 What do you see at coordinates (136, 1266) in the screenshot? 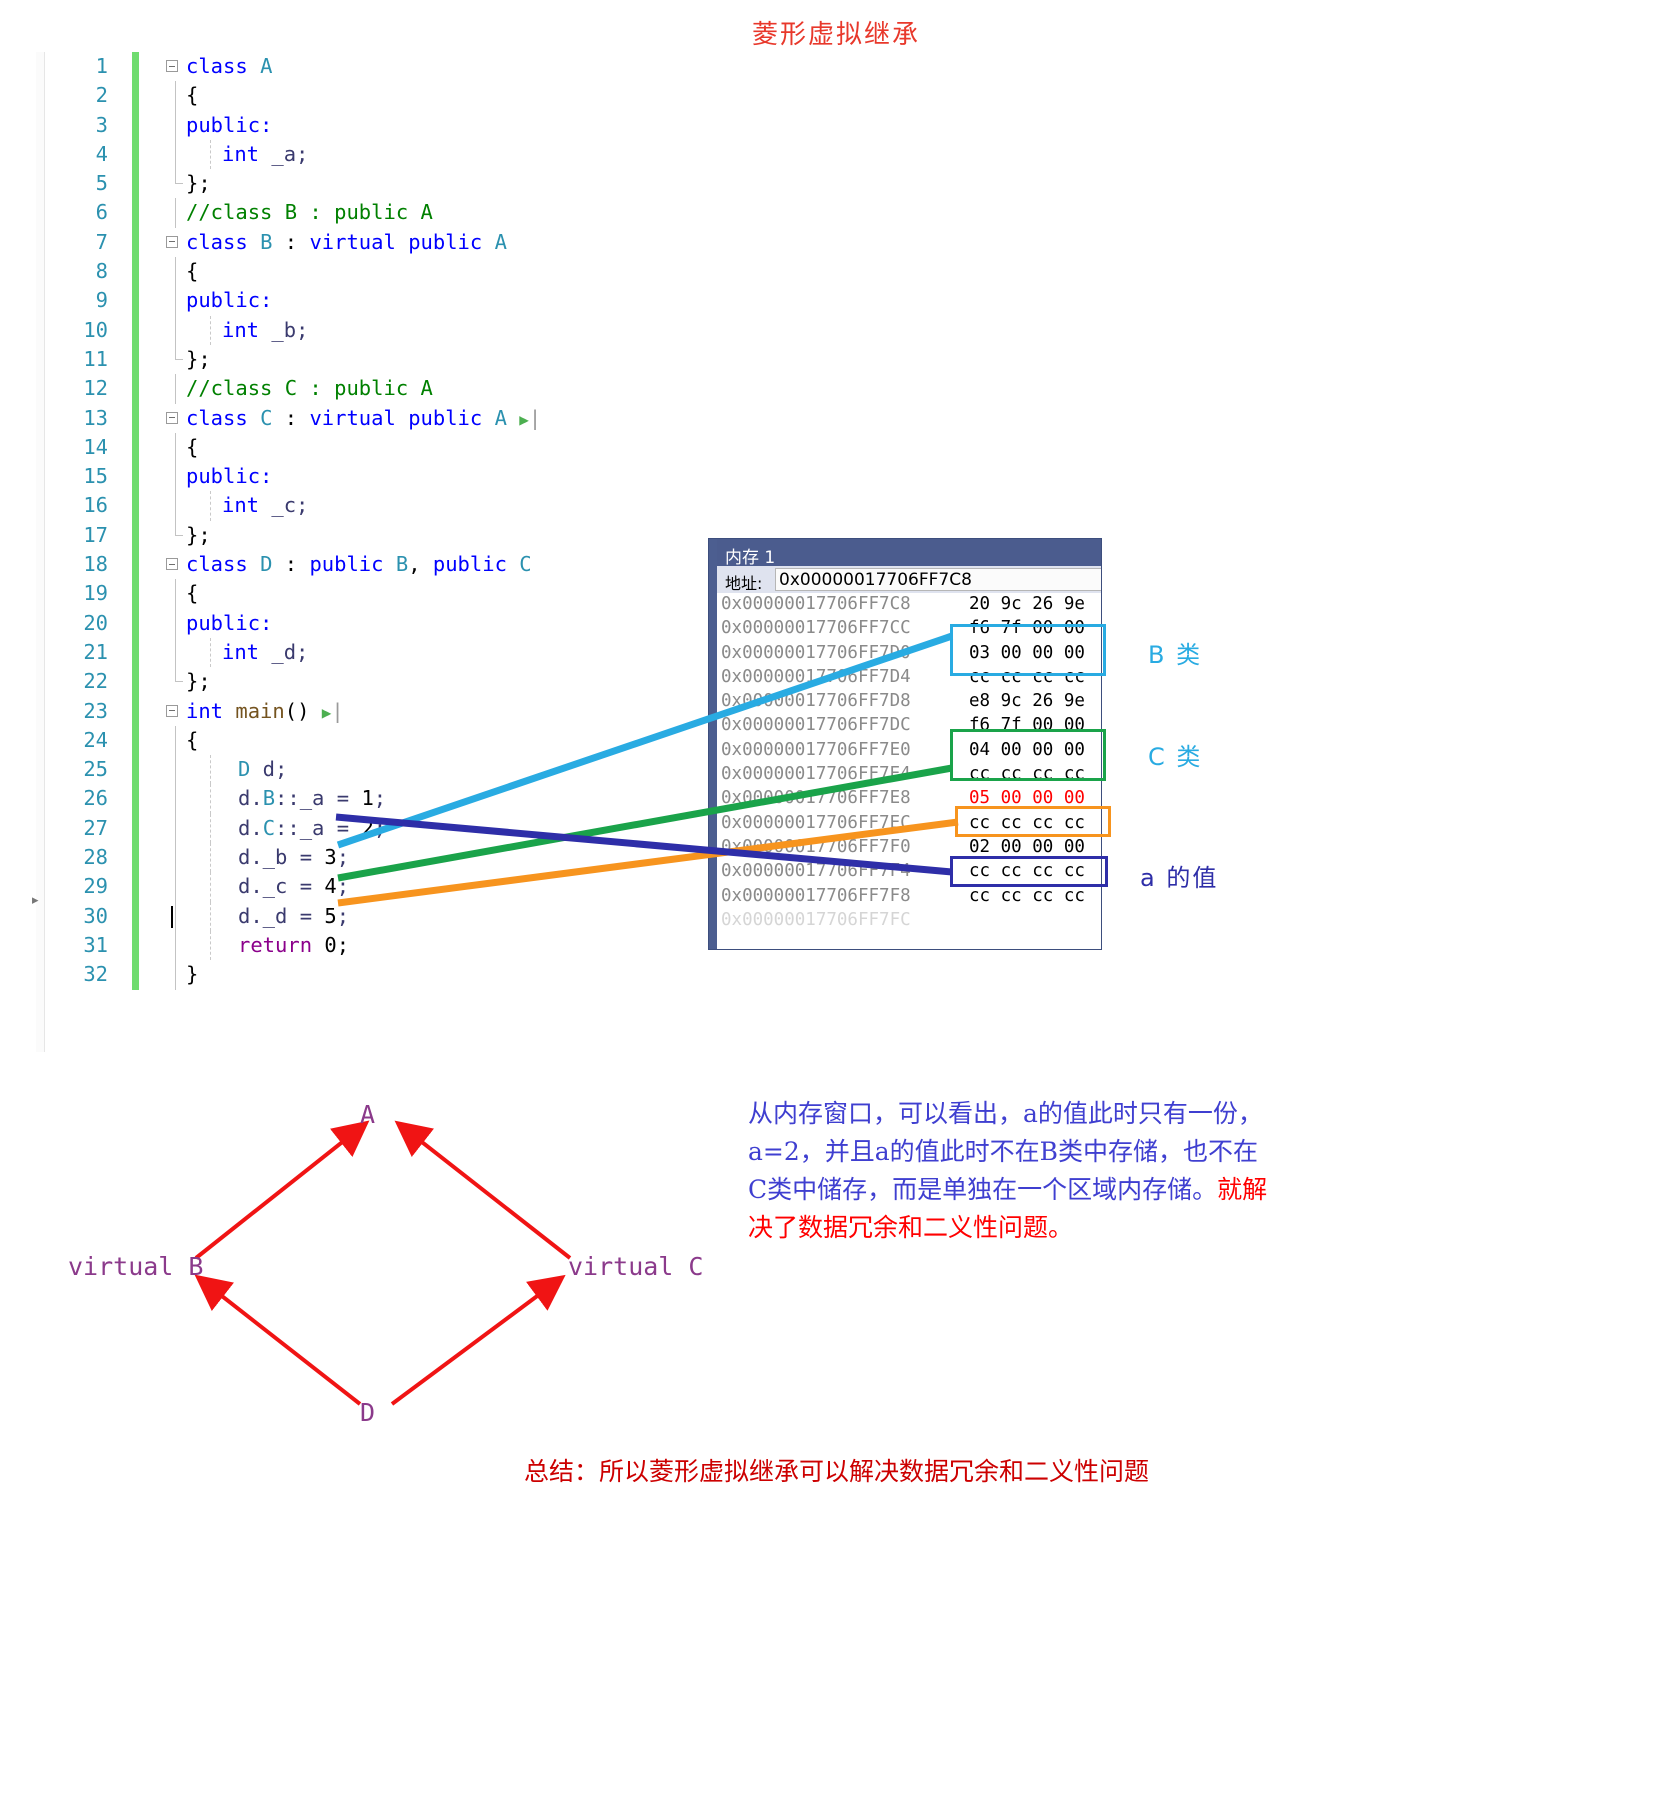
I see `diagram-node-b: virtual B` at bounding box center [136, 1266].